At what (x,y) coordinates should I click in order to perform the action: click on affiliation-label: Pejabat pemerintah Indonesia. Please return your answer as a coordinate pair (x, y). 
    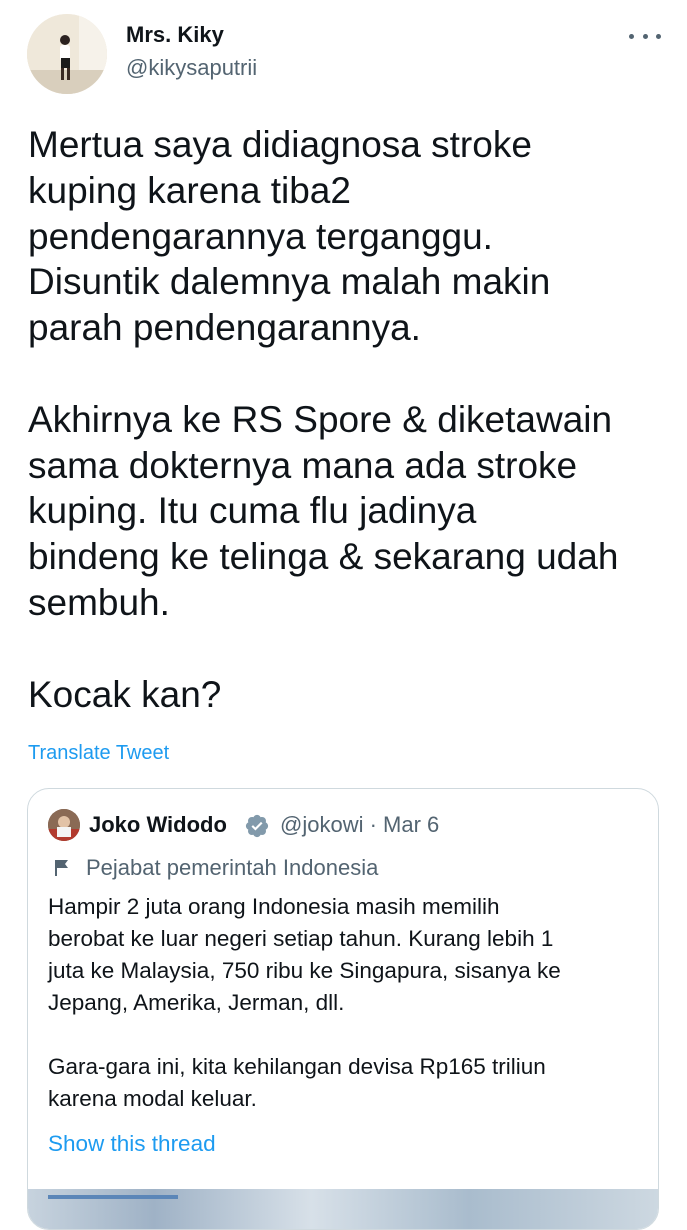
    Looking at the image, I should click on (216, 868).